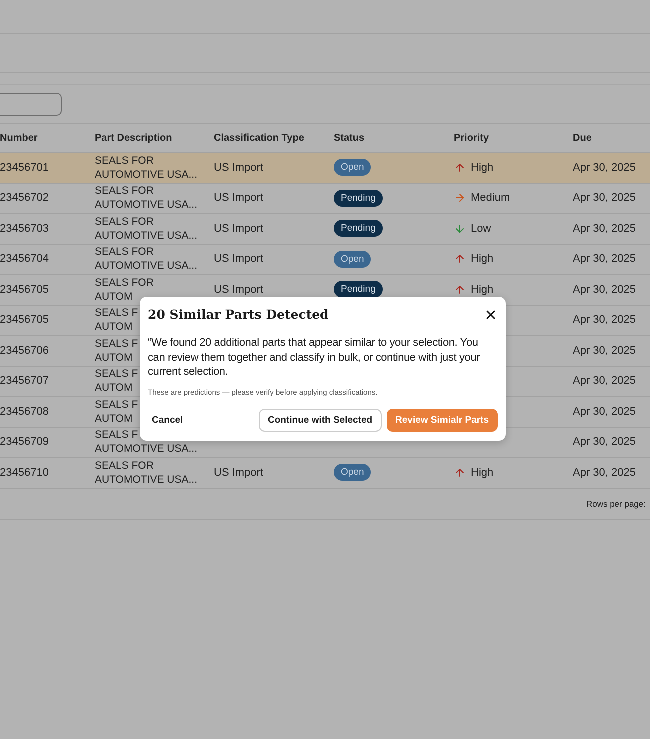 The height and width of the screenshot is (739, 650). I want to click on table-row: 23456703 SEALS FOR AUTOMOTIVE USA... US Import Pending Low Apr 30, 2025, so click(325, 229).